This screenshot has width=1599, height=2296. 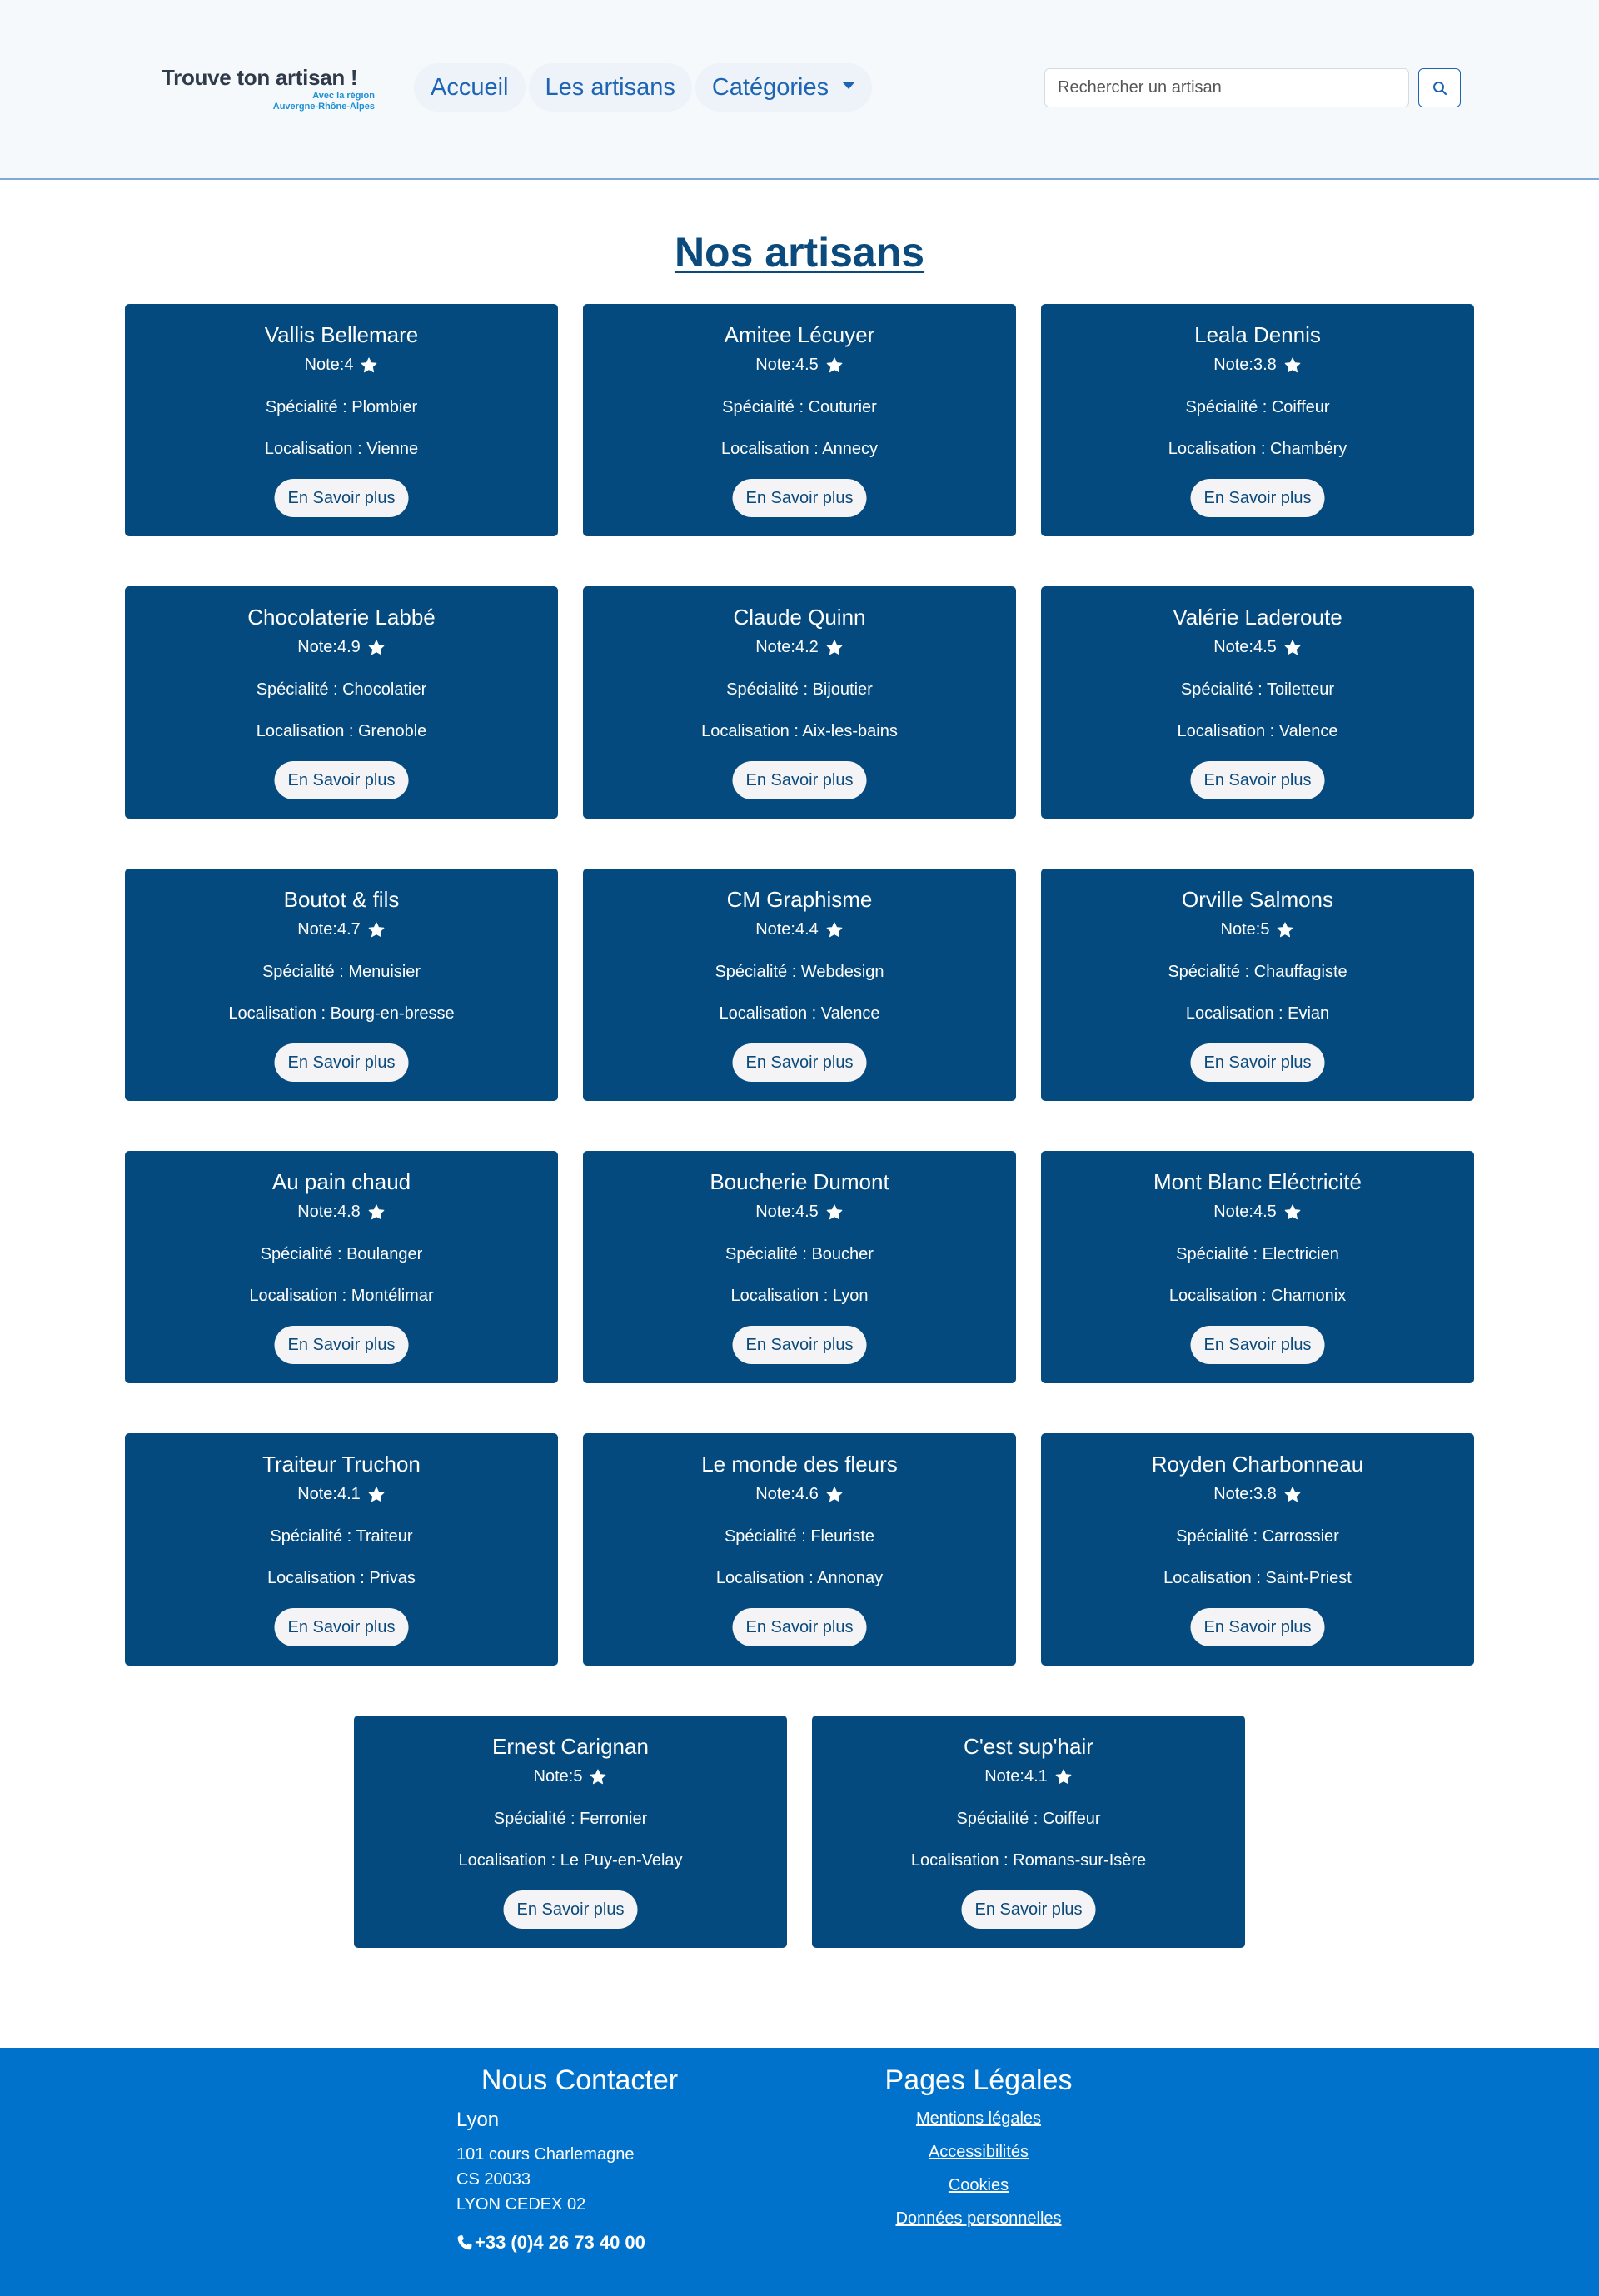 What do you see at coordinates (1257, 1465) in the screenshot?
I see `artisan-name: Royden Charbonneau` at bounding box center [1257, 1465].